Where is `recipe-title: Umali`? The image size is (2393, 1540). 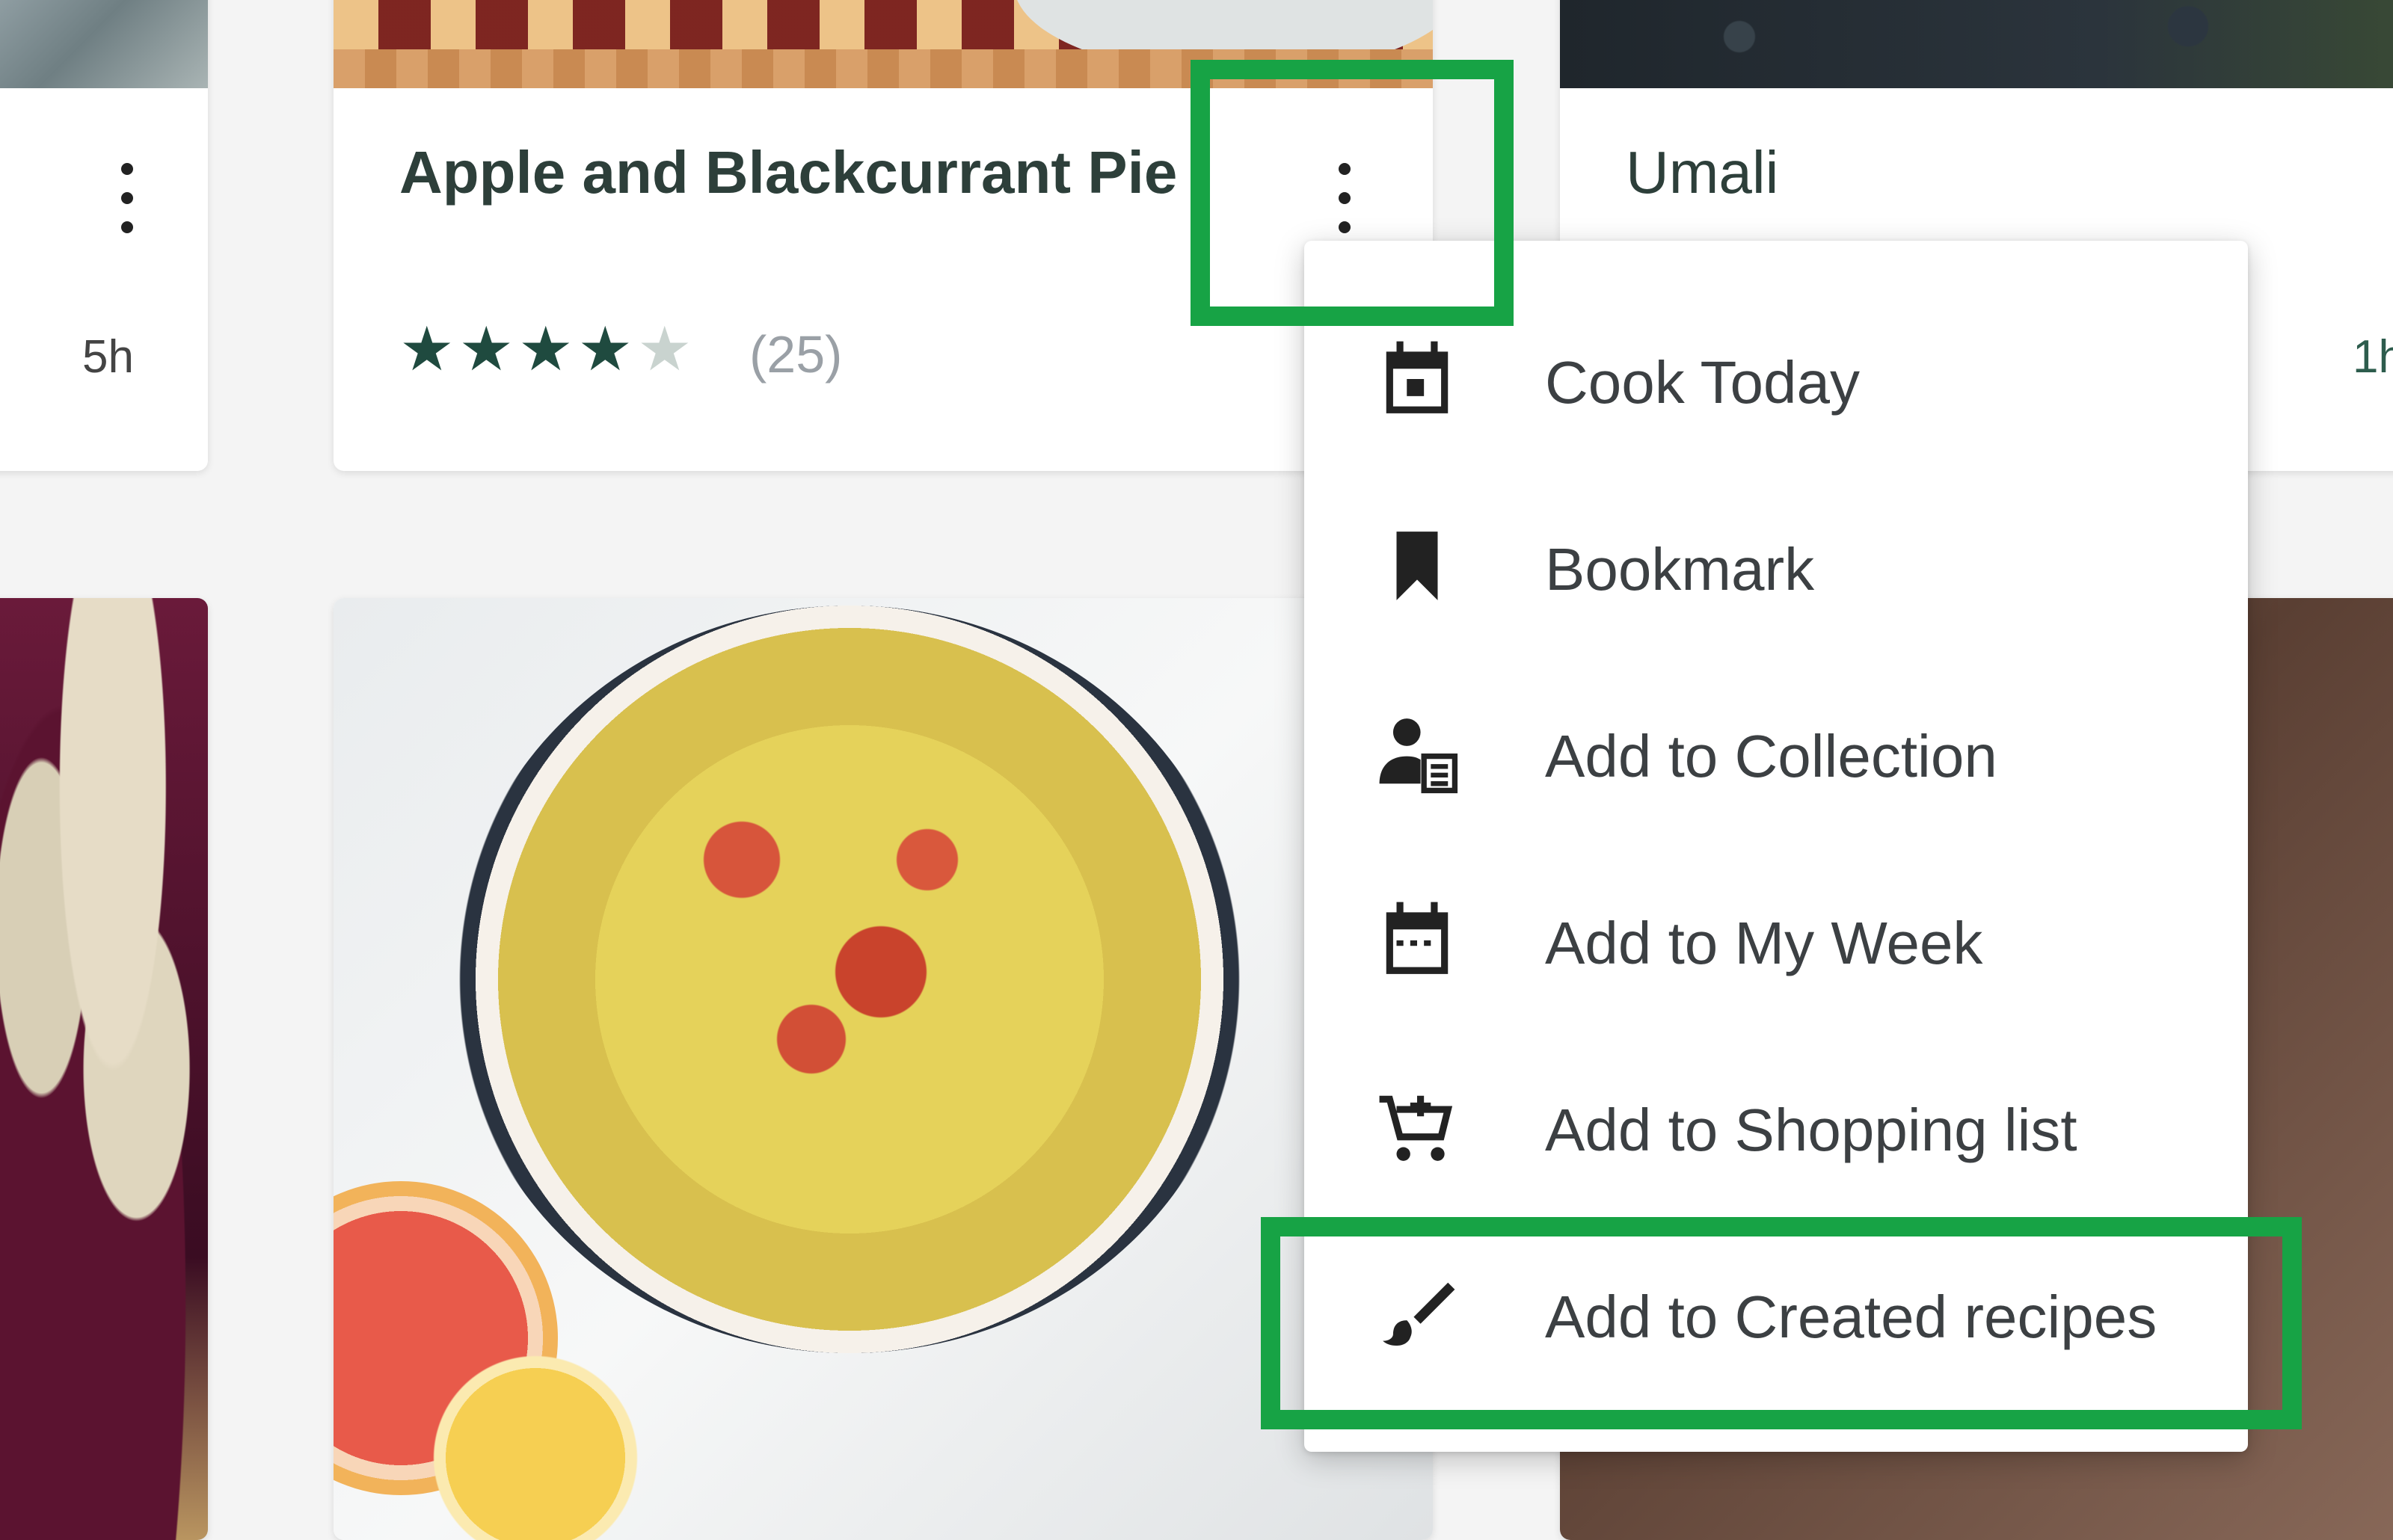 recipe-title: Umali is located at coordinates (1702, 172).